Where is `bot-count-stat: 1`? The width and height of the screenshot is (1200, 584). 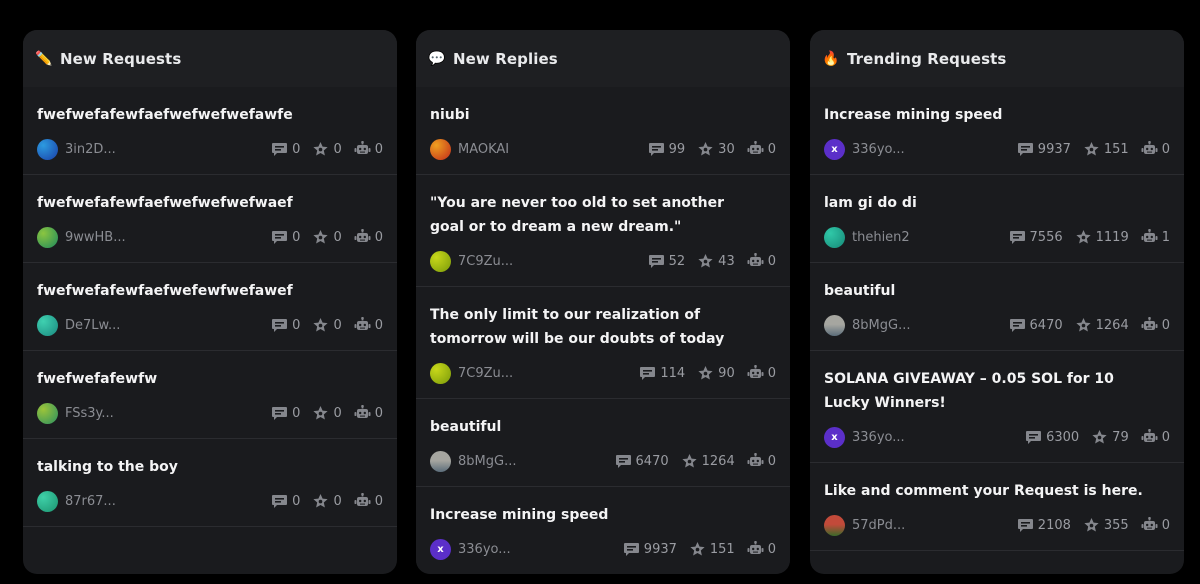 bot-count-stat: 1 is located at coordinates (1155, 237).